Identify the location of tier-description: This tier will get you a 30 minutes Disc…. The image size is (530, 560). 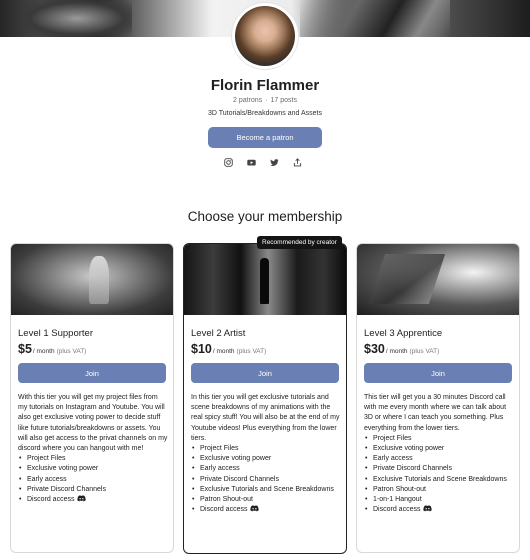
(435, 413).